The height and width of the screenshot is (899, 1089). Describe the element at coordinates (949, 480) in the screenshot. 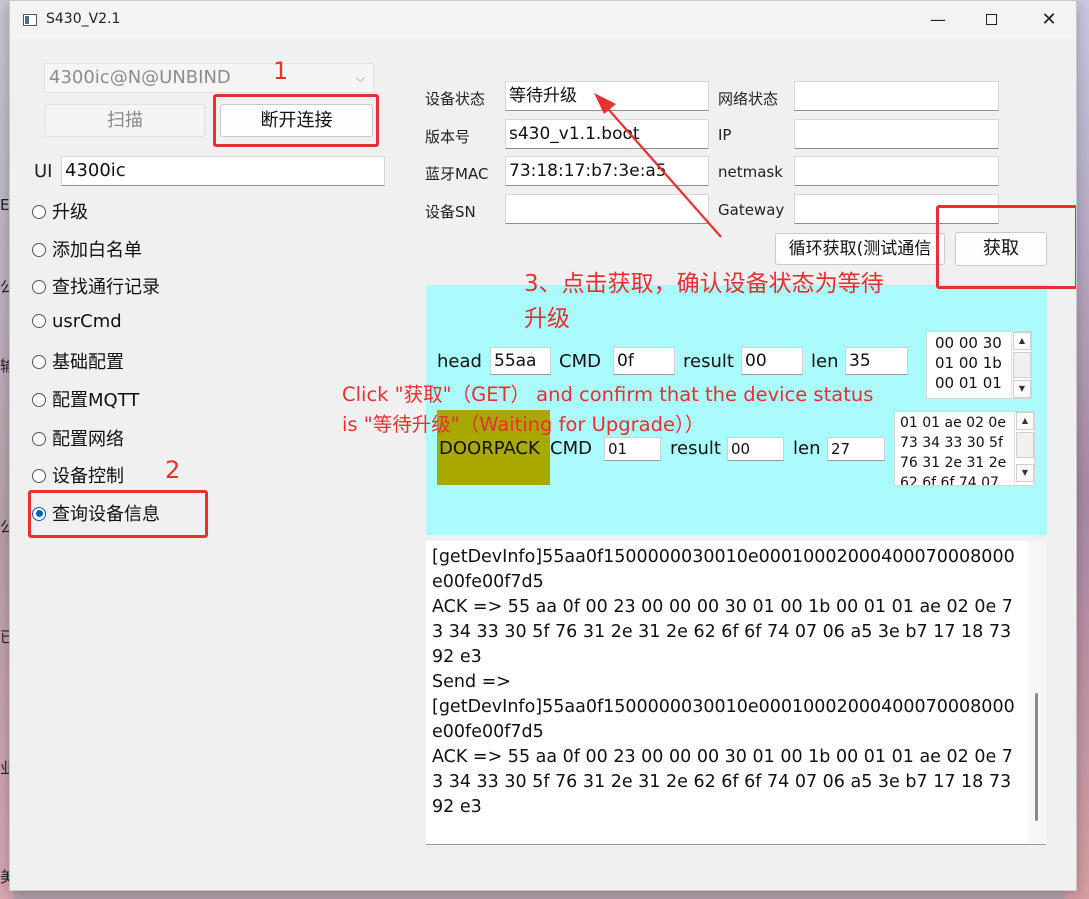

I see `memo-line: 62 6f 6f 74 07` at that location.